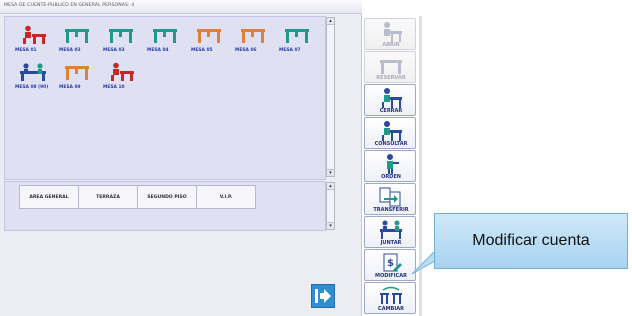 Image resolution: width=632 pixels, height=316 pixels. Describe the element at coordinates (391, 276) in the screenshot. I see `action-label: MODIFICAR` at that location.